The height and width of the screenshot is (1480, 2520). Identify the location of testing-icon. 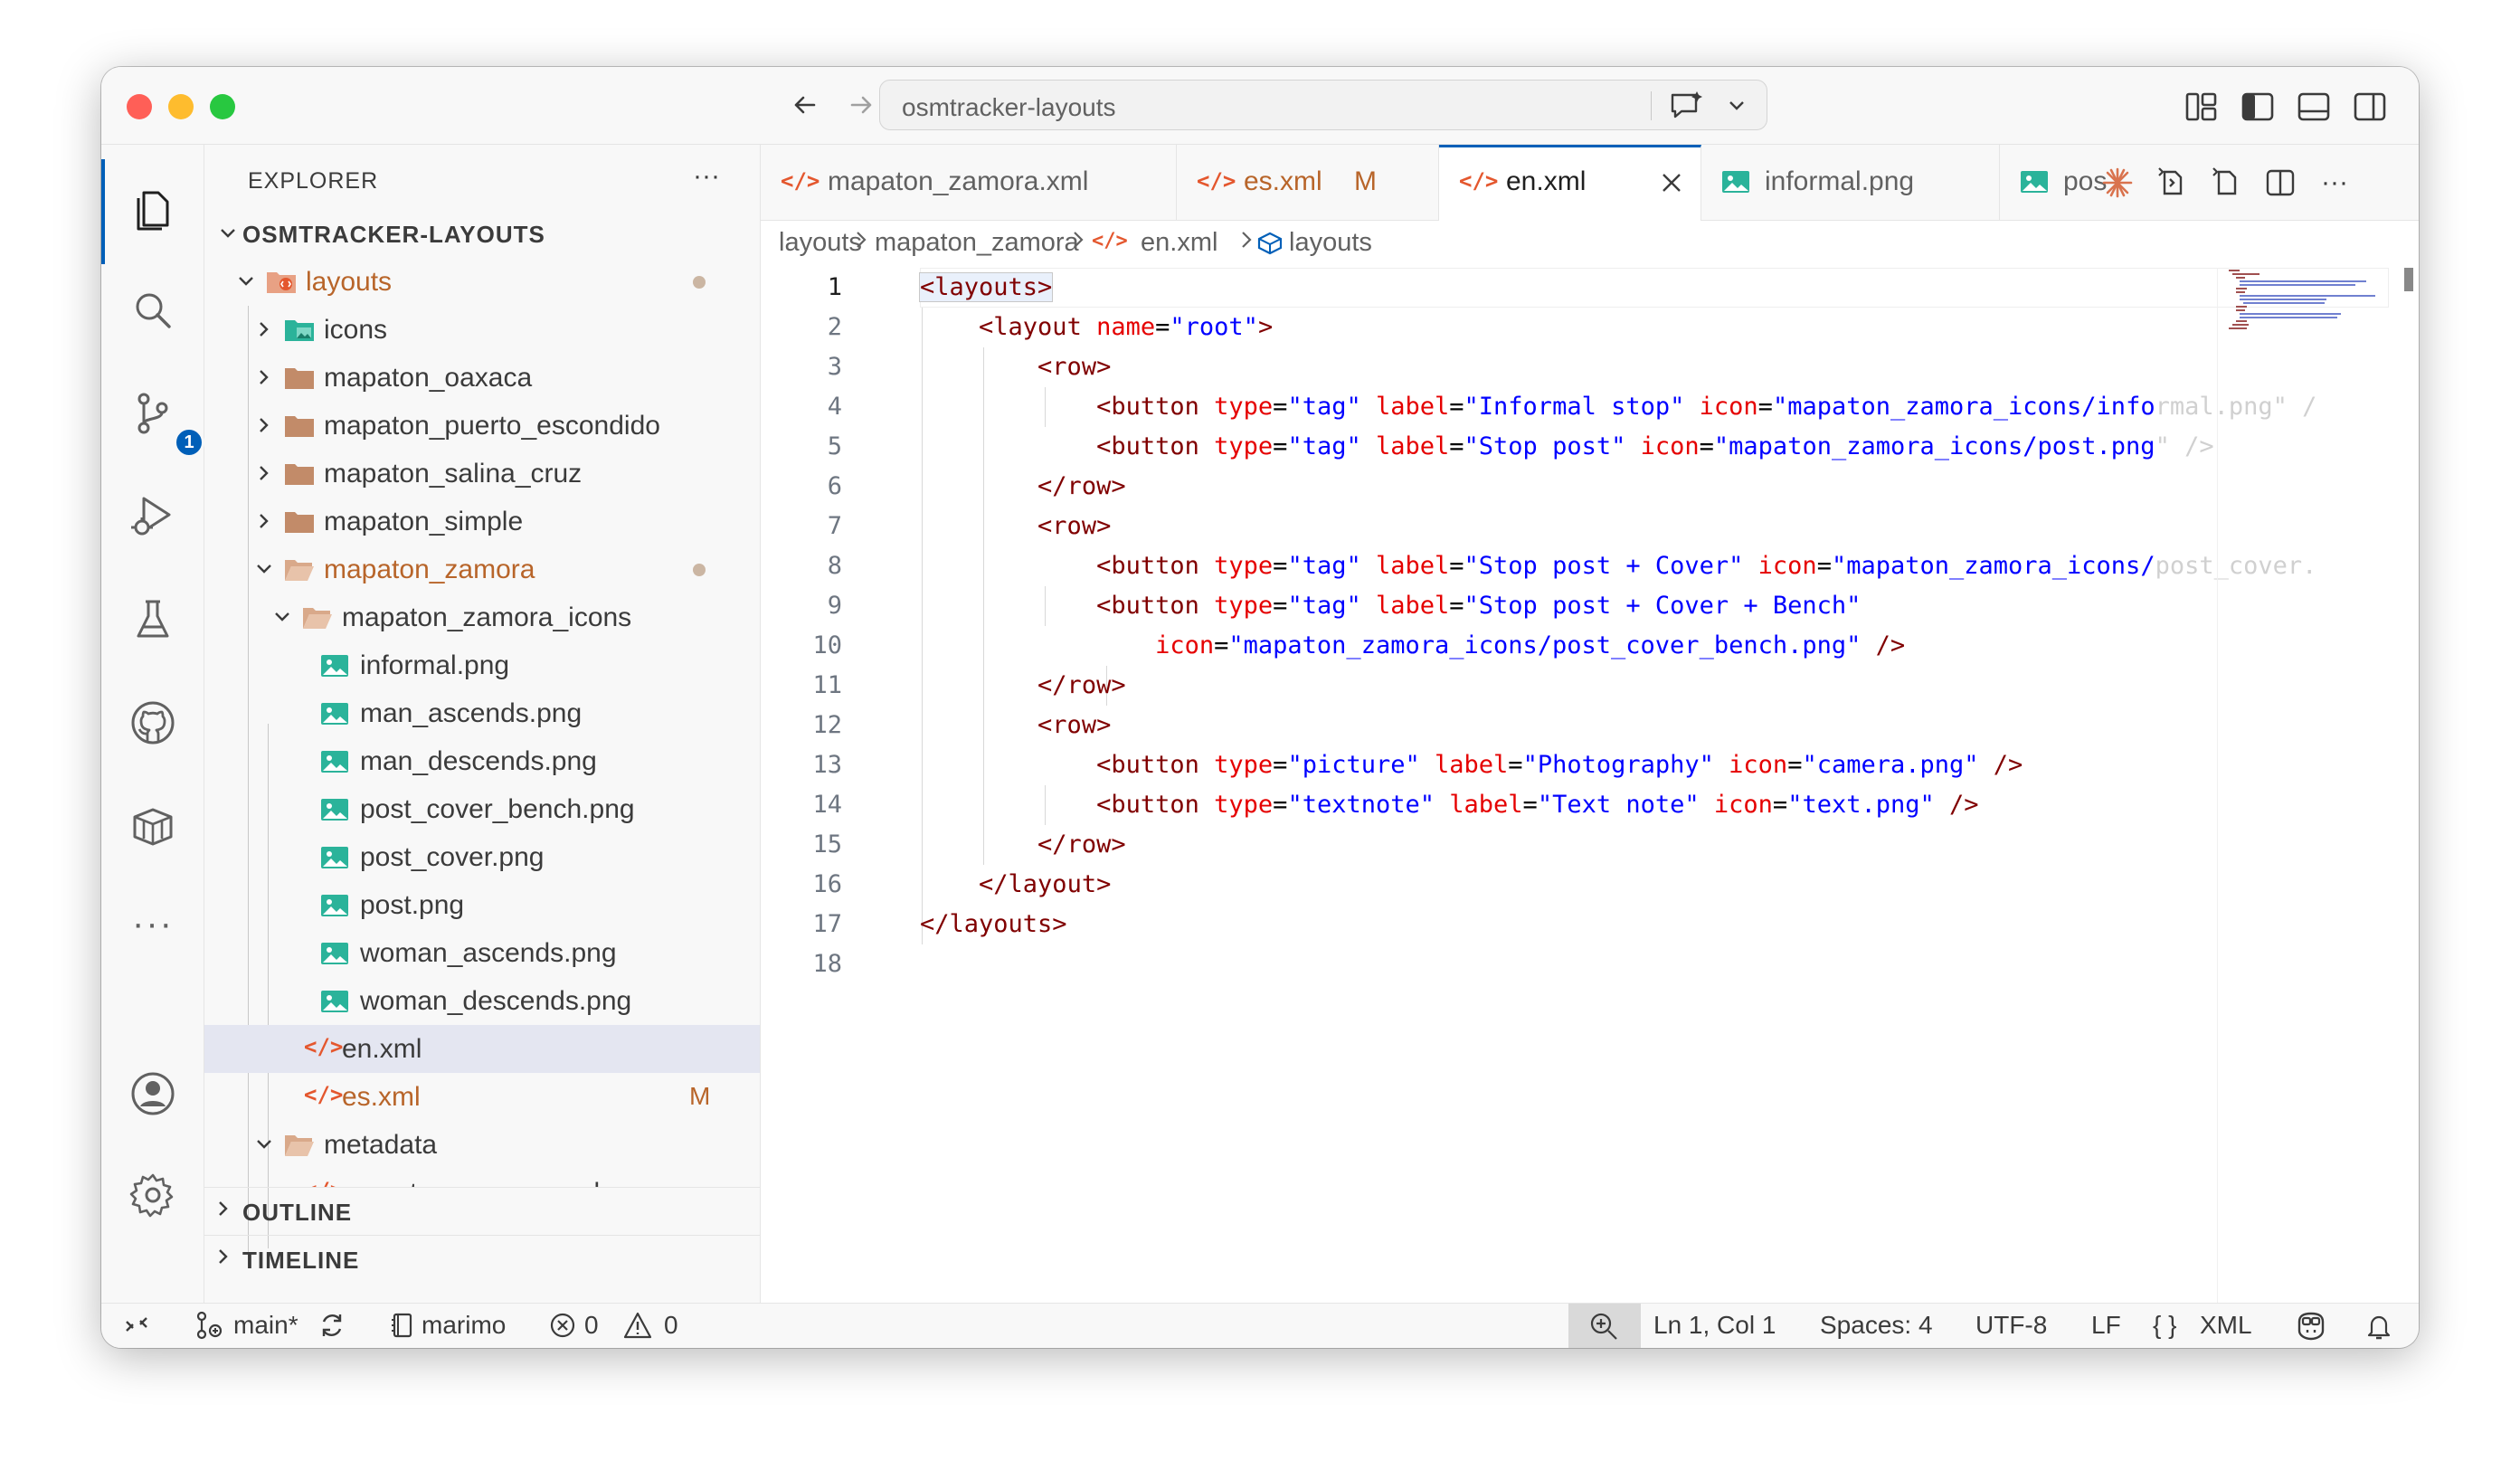
(153, 619).